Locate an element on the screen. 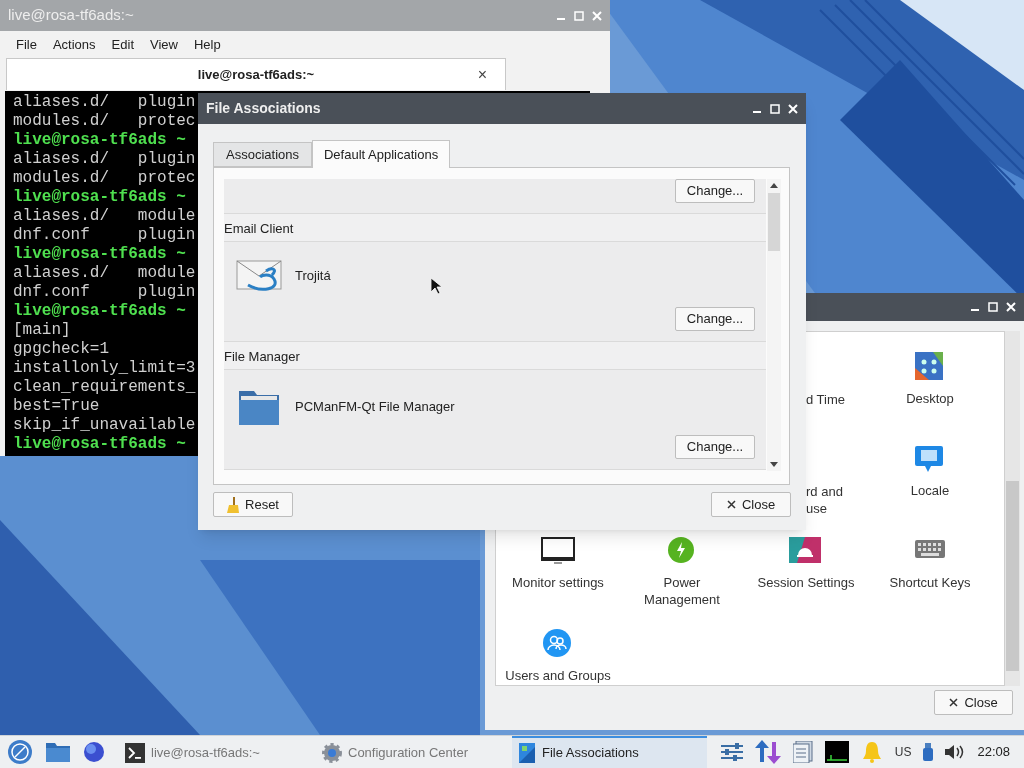  menu-item: Edit is located at coordinates (122, 44).